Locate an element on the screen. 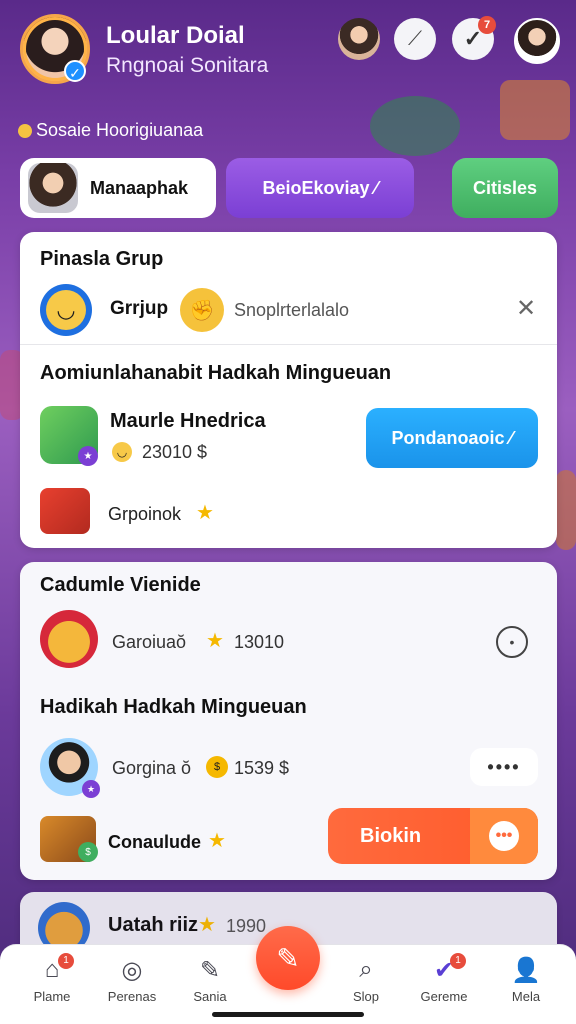 This screenshot has height=1024, width=576. verified-icon: ✓ is located at coordinates (75, 71).